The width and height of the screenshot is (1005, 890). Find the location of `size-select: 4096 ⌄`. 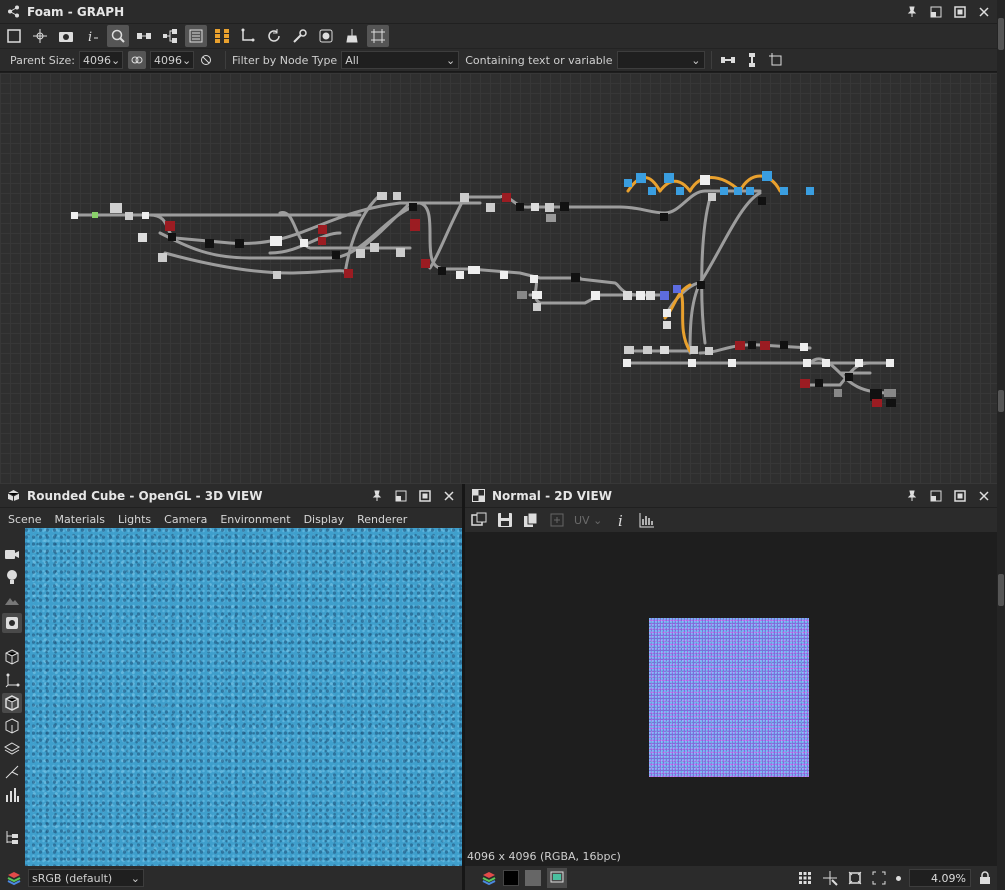

size-select: 4096 ⌄ is located at coordinates (172, 60).